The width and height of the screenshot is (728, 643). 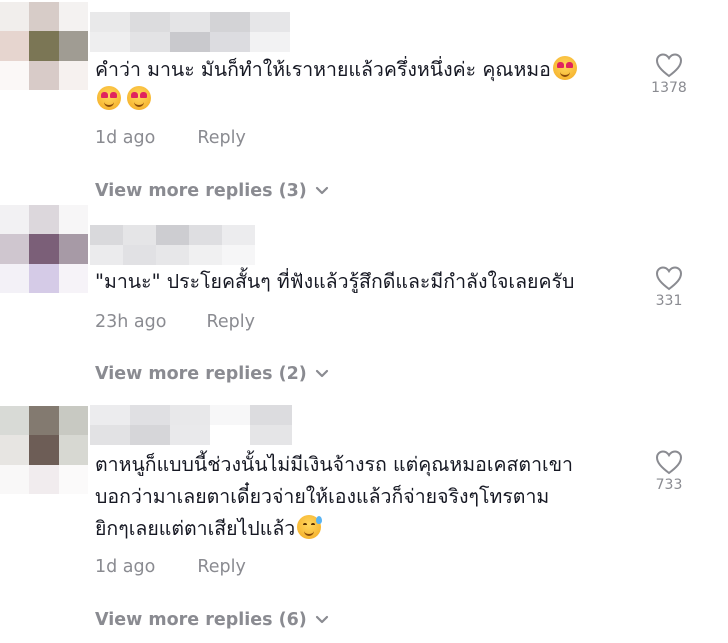 What do you see at coordinates (669, 88) in the screenshot?
I see `like-count: 1378` at bounding box center [669, 88].